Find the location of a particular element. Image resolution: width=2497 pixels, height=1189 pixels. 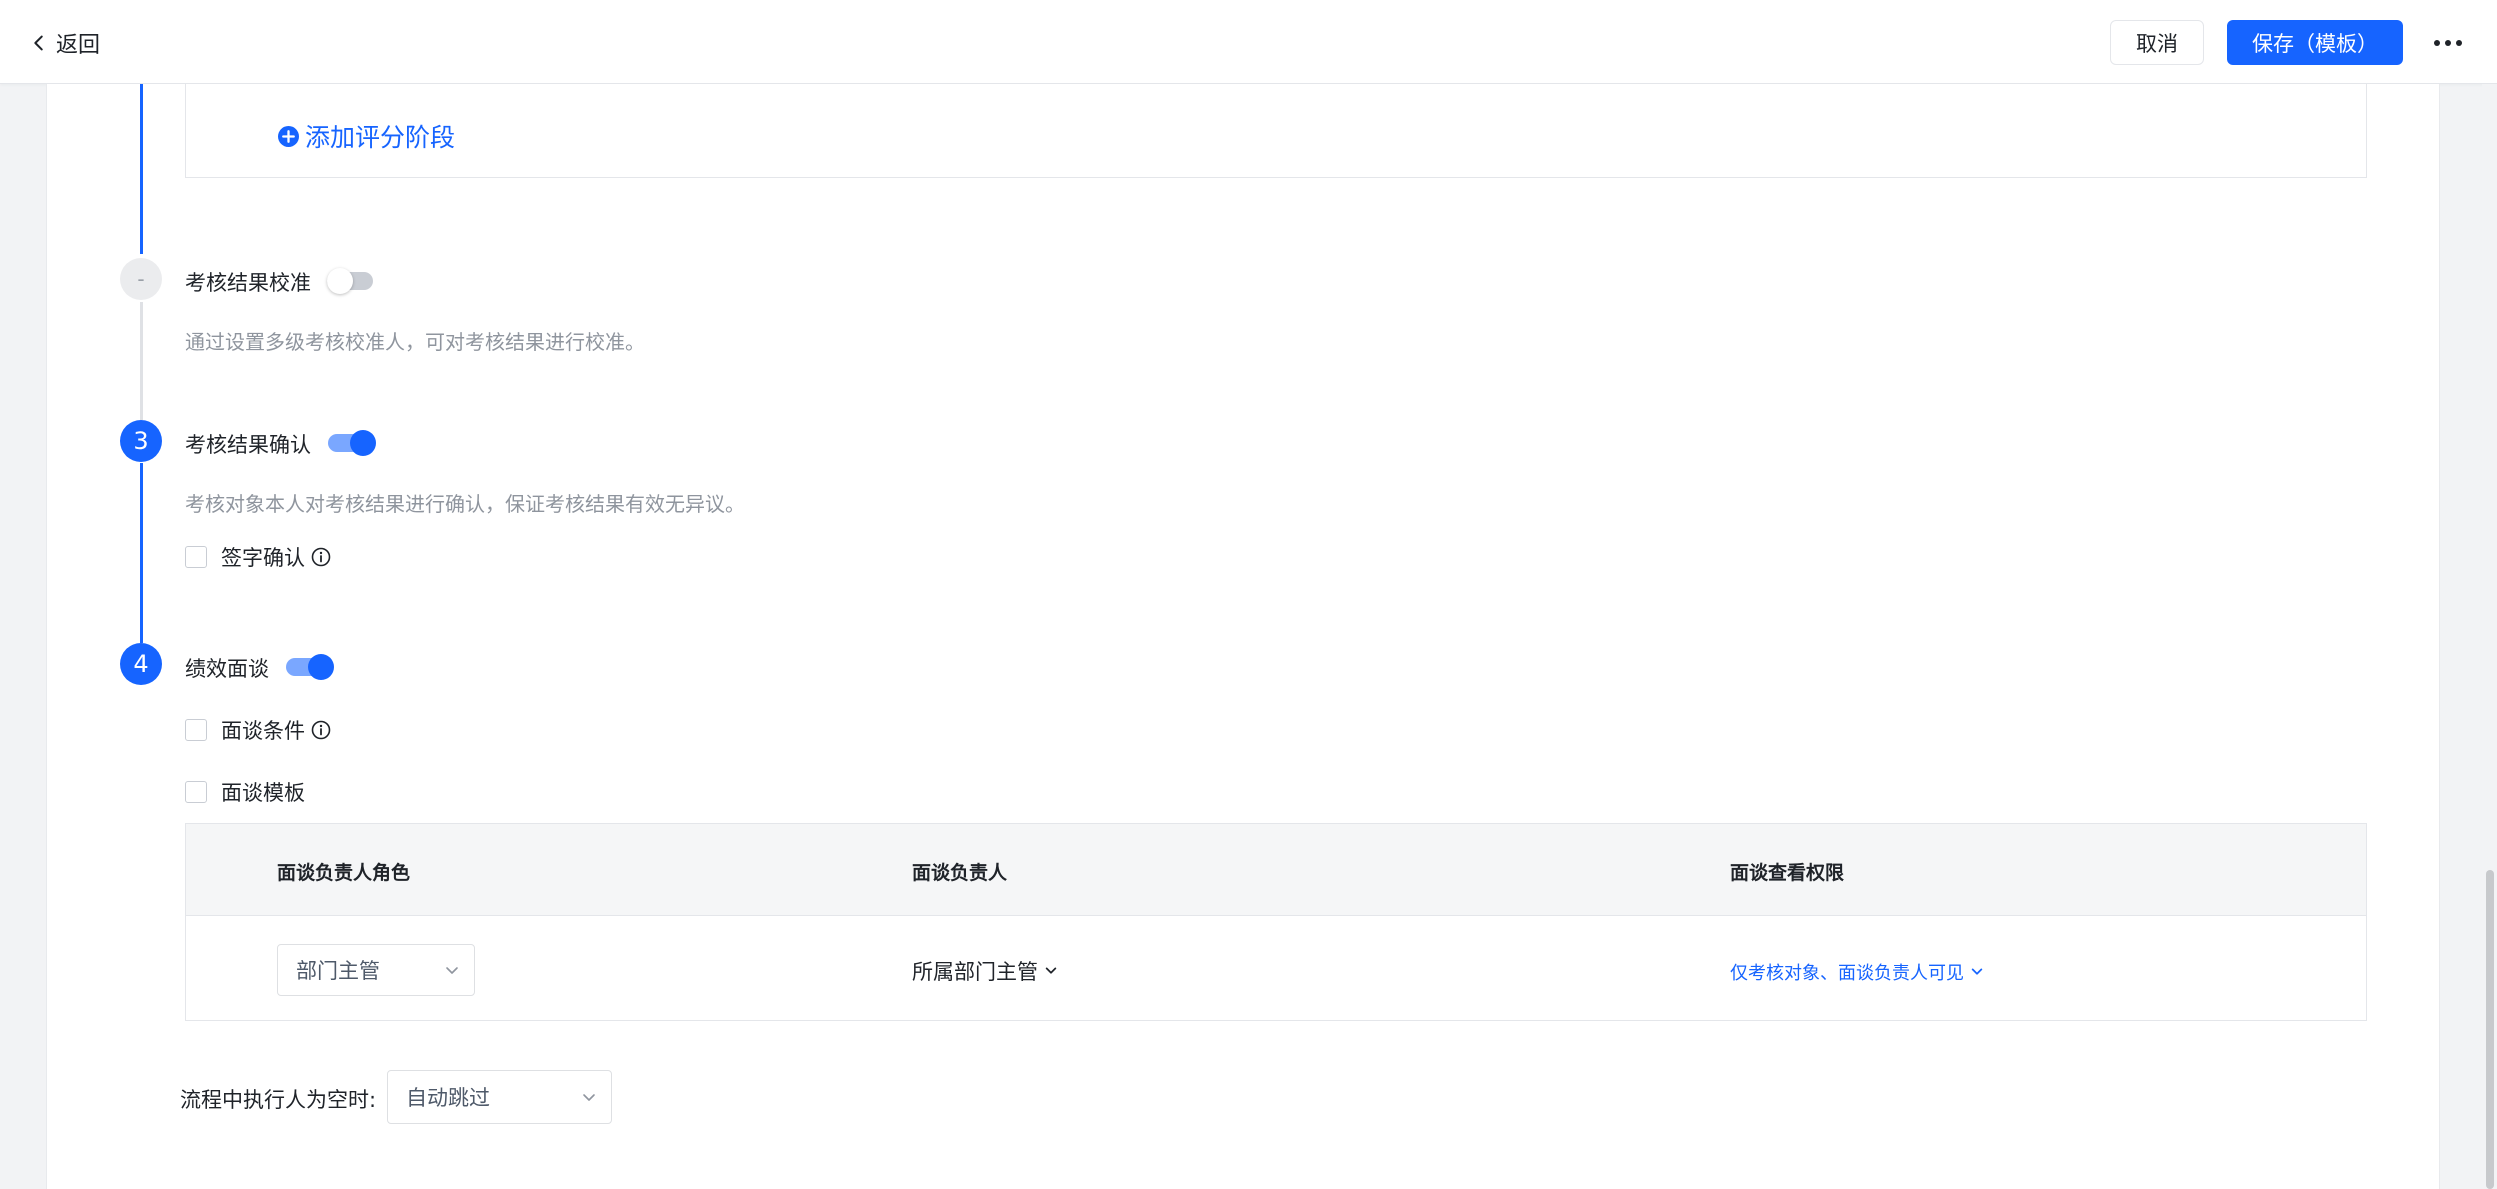

more-dots-icon is located at coordinates (2448, 43).